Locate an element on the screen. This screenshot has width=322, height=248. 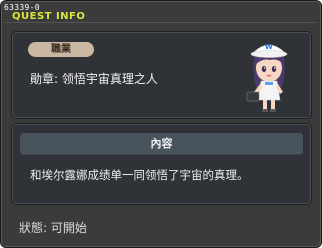
quest-description: 和埃尔露娜成绩单一同领悟了宇宙的真理。 is located at coordinates (139, 175).